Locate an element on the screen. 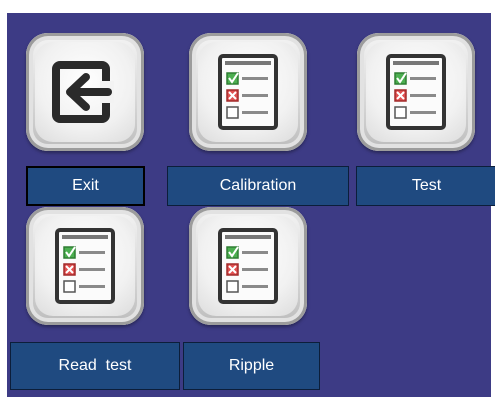 Image resolution: width=495 pixels, height=397 pixels. read-test-icon-button is located at coordinates (85, 266).